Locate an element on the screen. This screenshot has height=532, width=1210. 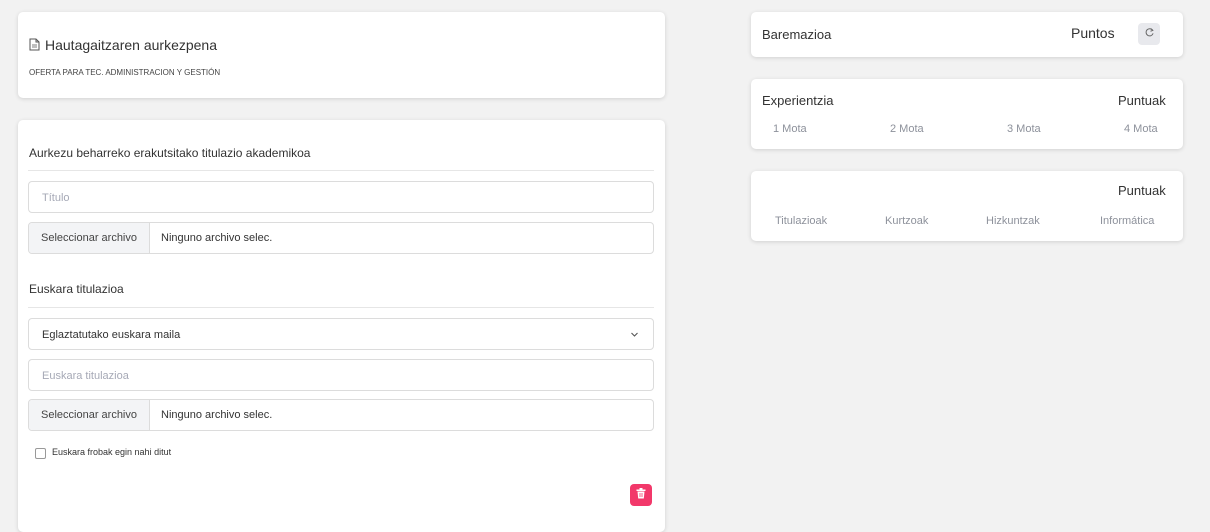
experientzia-col-3: 3 Mota is located at coordinates (1024, 129).